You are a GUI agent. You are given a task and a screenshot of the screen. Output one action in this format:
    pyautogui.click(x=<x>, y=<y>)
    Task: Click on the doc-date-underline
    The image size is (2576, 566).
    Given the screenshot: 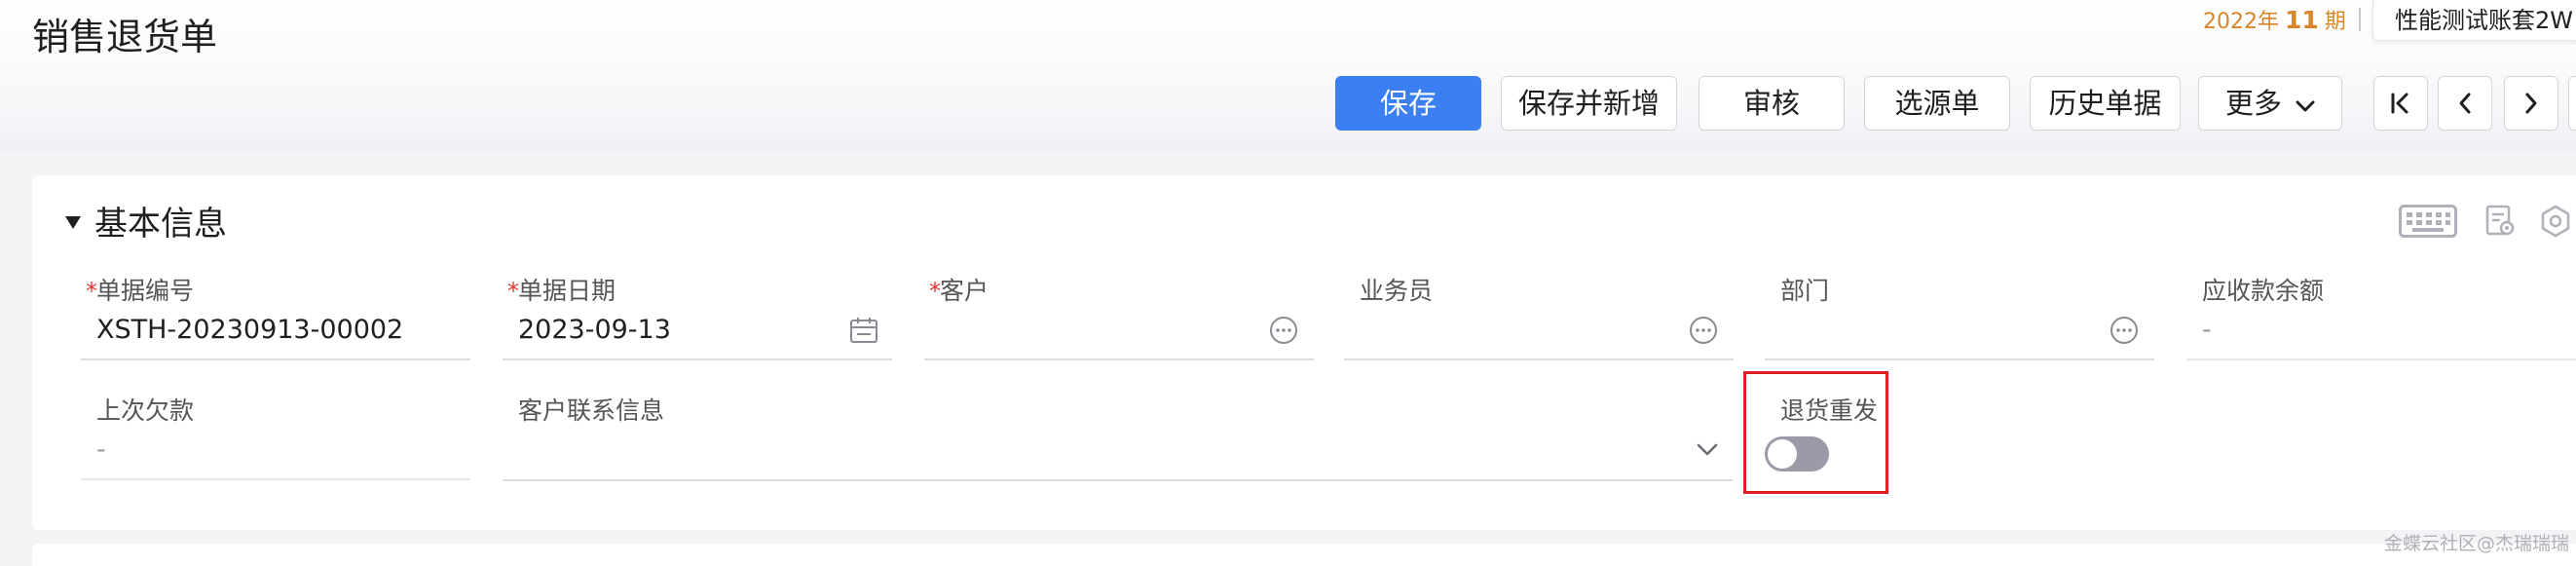 What is the action you would take?
    pyautogui.click(x=697, y=359)
    